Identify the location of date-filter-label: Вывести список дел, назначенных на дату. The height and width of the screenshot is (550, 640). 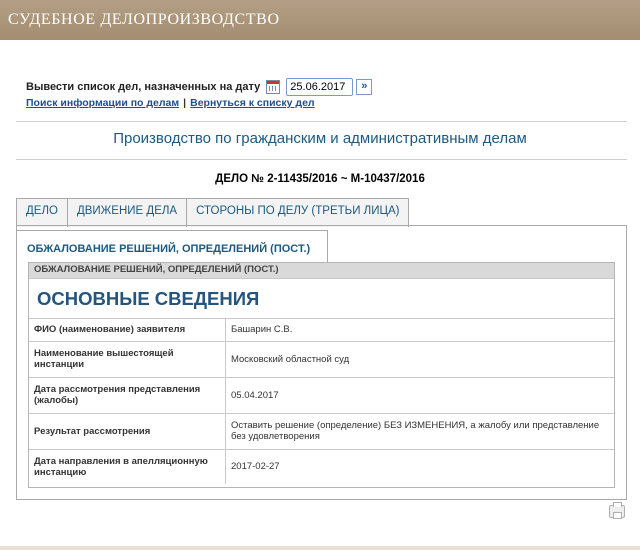
(143, 87).